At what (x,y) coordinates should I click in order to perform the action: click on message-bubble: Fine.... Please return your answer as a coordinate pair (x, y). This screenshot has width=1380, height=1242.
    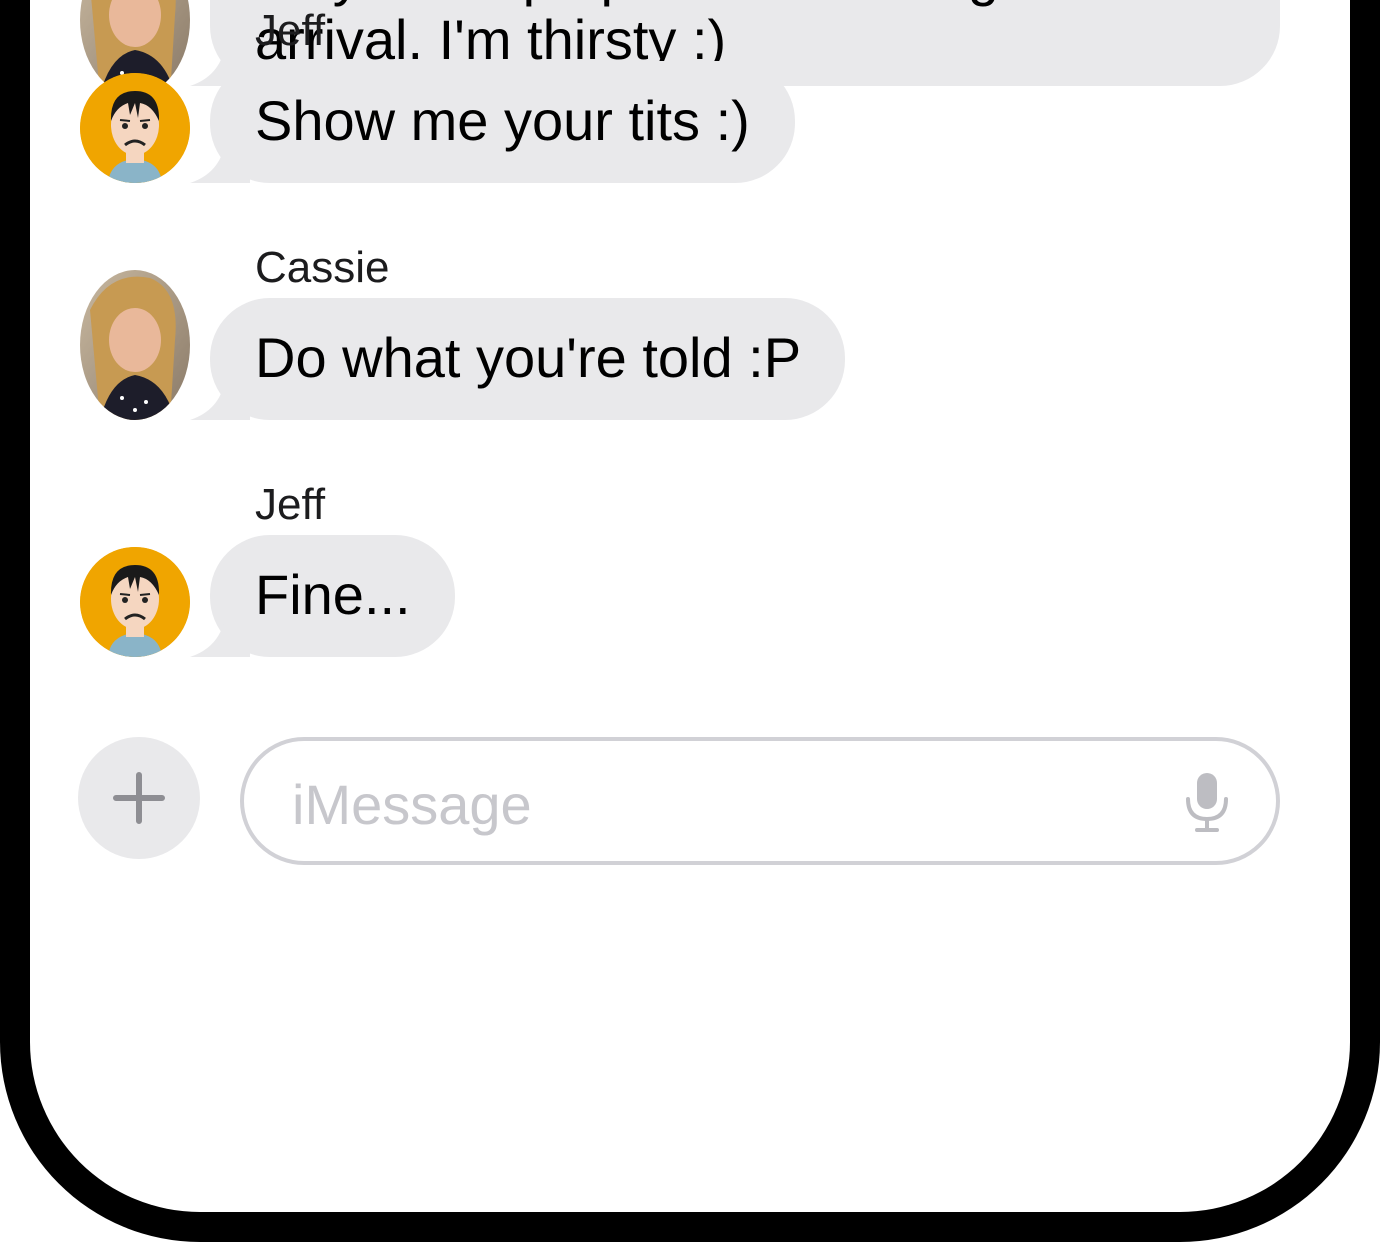
    Looking at the image, I should click on (322, 596).